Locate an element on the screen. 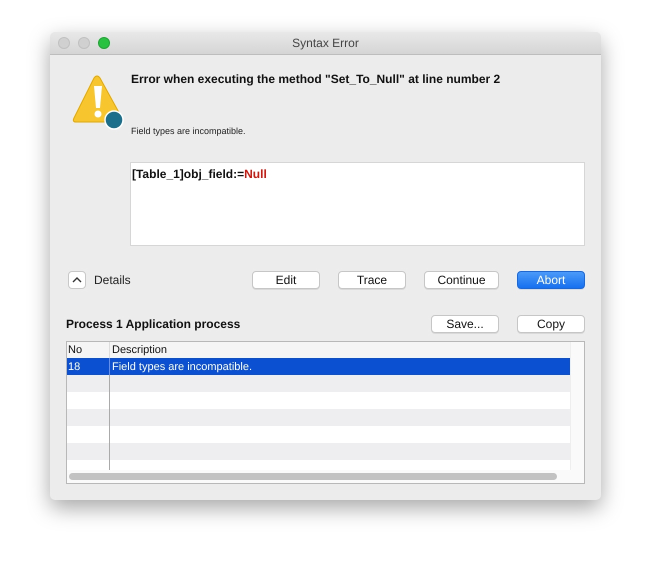  process-label: Process 1 Application process is located at coordinates (153, 324).